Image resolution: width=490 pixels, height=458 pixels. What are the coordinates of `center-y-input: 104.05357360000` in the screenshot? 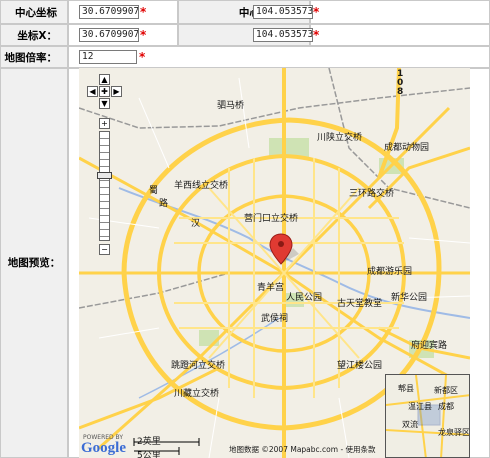 It's located at (283, 12).